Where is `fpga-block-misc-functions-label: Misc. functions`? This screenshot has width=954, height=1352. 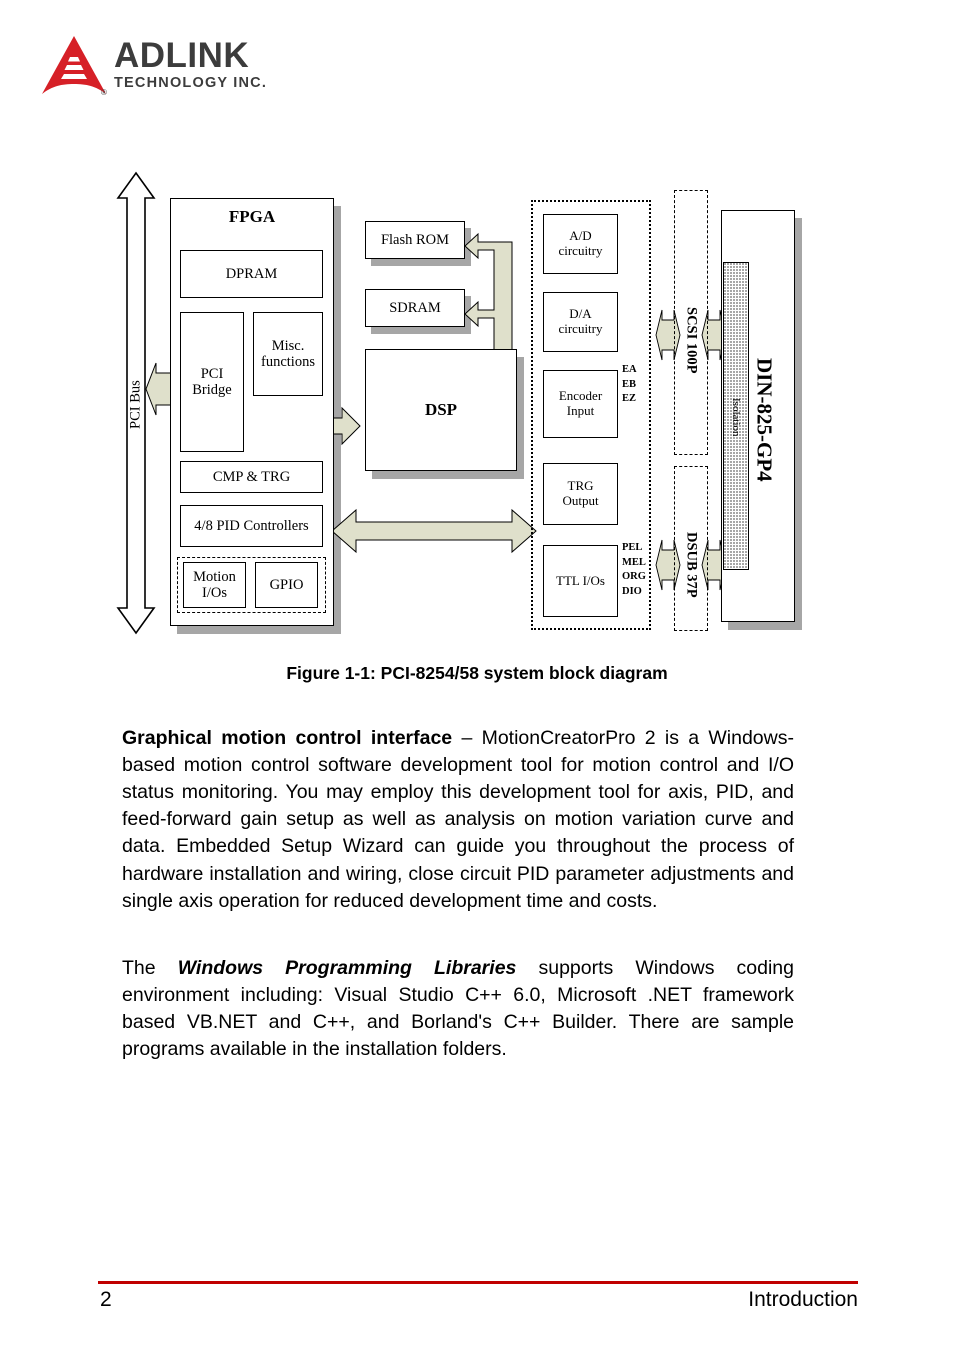 fpga-block-misc-functions-label: Misc. functions is located at coordinates (288, 353).